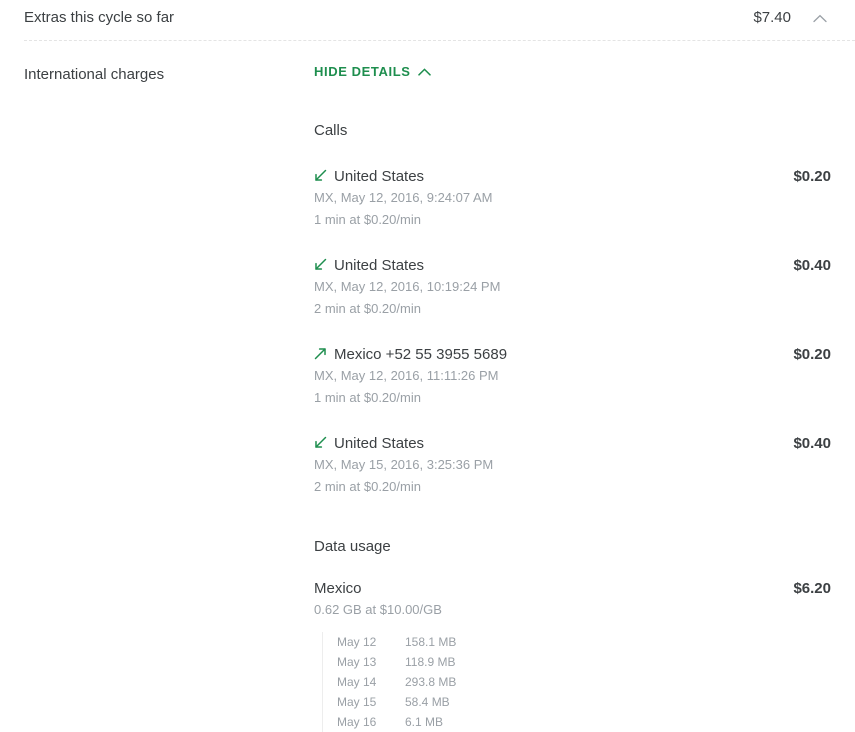 This screenshot has width=855, height=732. Describe the element at coordinates (424, 722) in the screenshot. I see `daily-usage-value: 6.1 MB` at that location.